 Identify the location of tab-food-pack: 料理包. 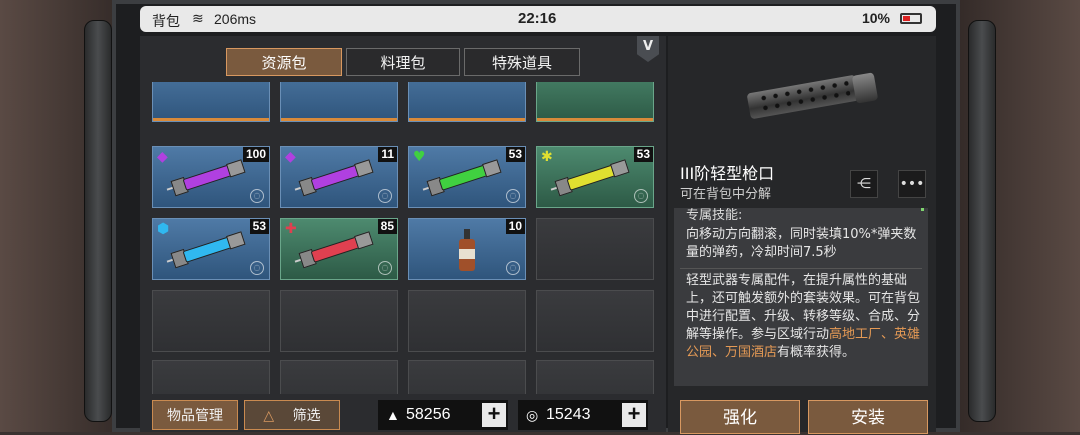
(403, 62).